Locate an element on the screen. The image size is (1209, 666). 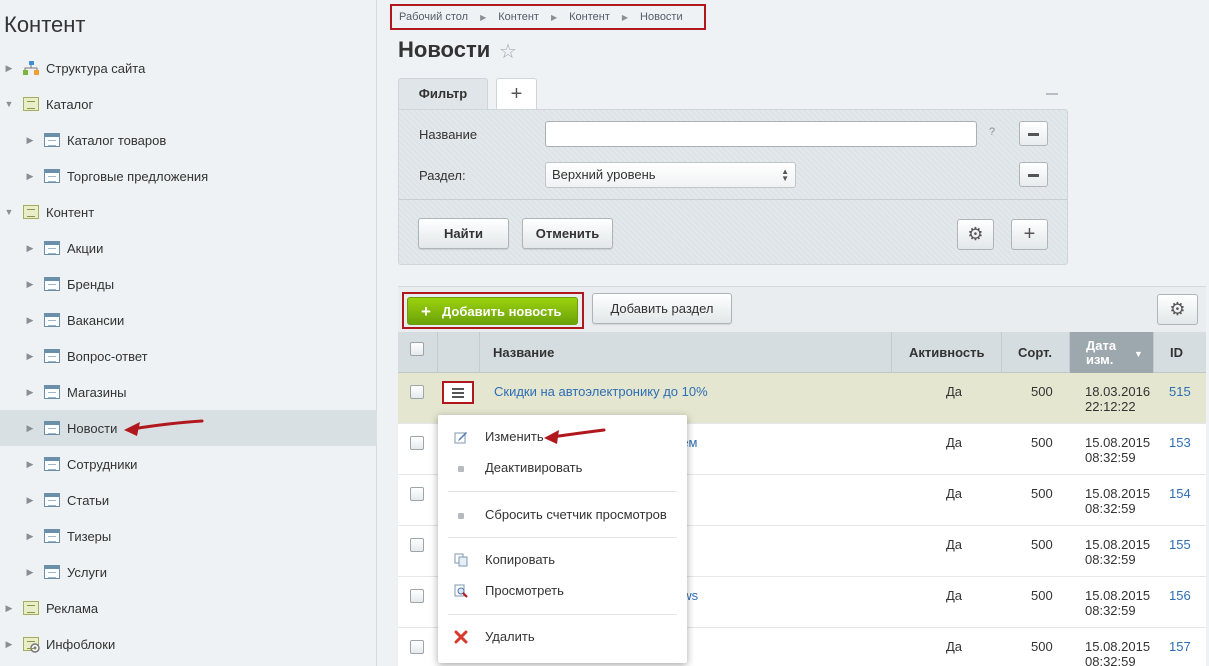
sidebar-item-9: ▶ Магазины is located at coordinates (188, 392).